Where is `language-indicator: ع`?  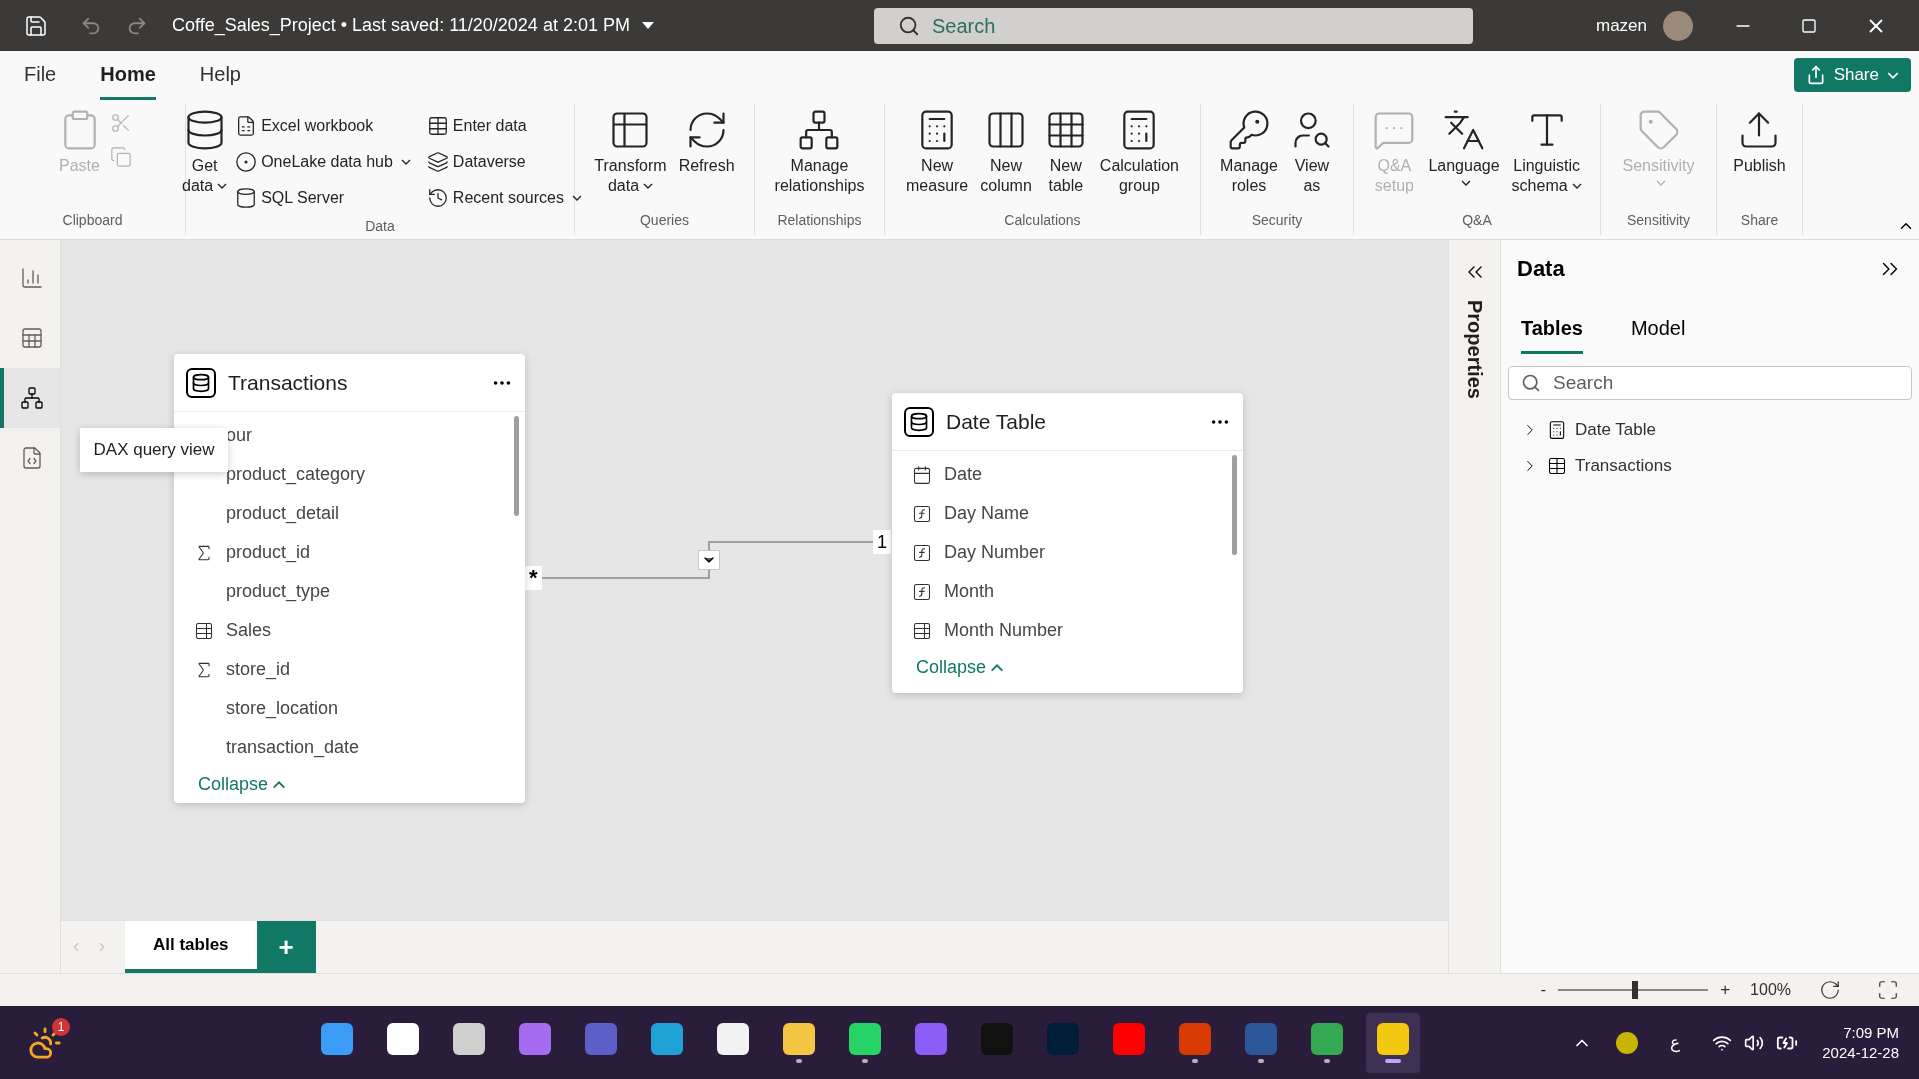 language-indicator: ع is located at coordinates (1675, 1042).